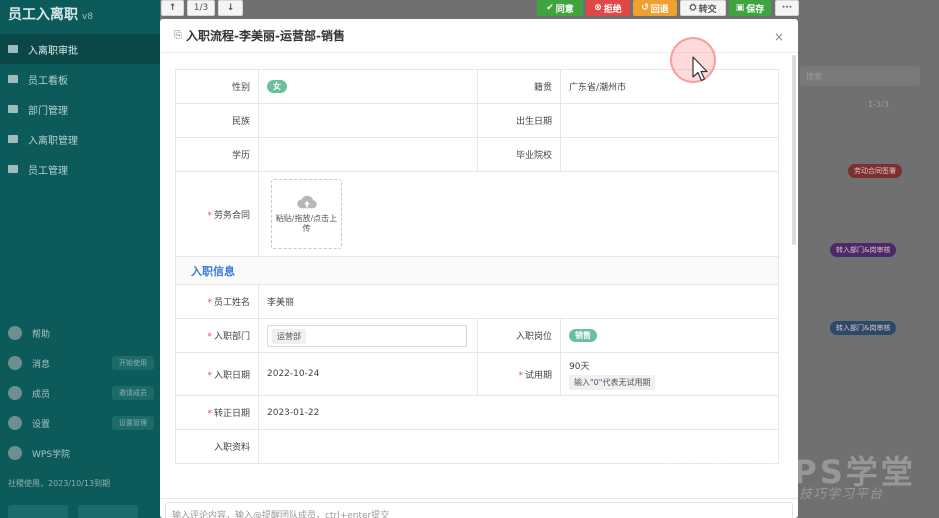  Describe the element at coordinates (860, 76) in the screenshot. I see `search-input: 搜索` at that location.